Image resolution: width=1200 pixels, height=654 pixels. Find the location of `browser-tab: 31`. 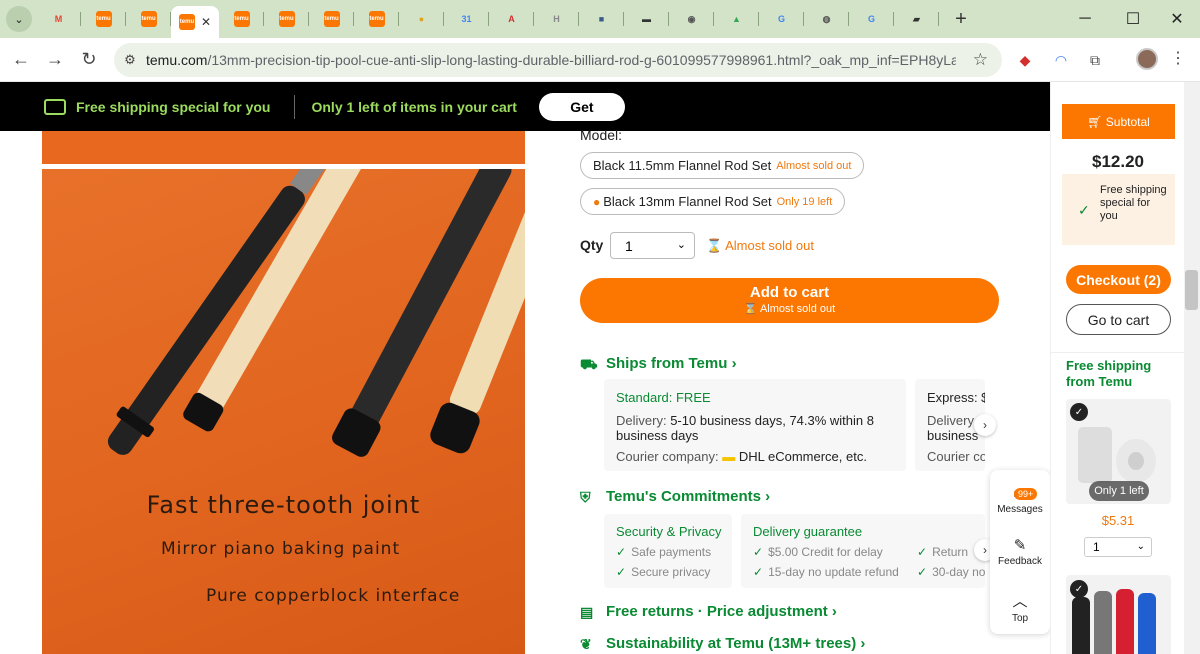

browser-tab: 31 is located at coordinates (466, 19).